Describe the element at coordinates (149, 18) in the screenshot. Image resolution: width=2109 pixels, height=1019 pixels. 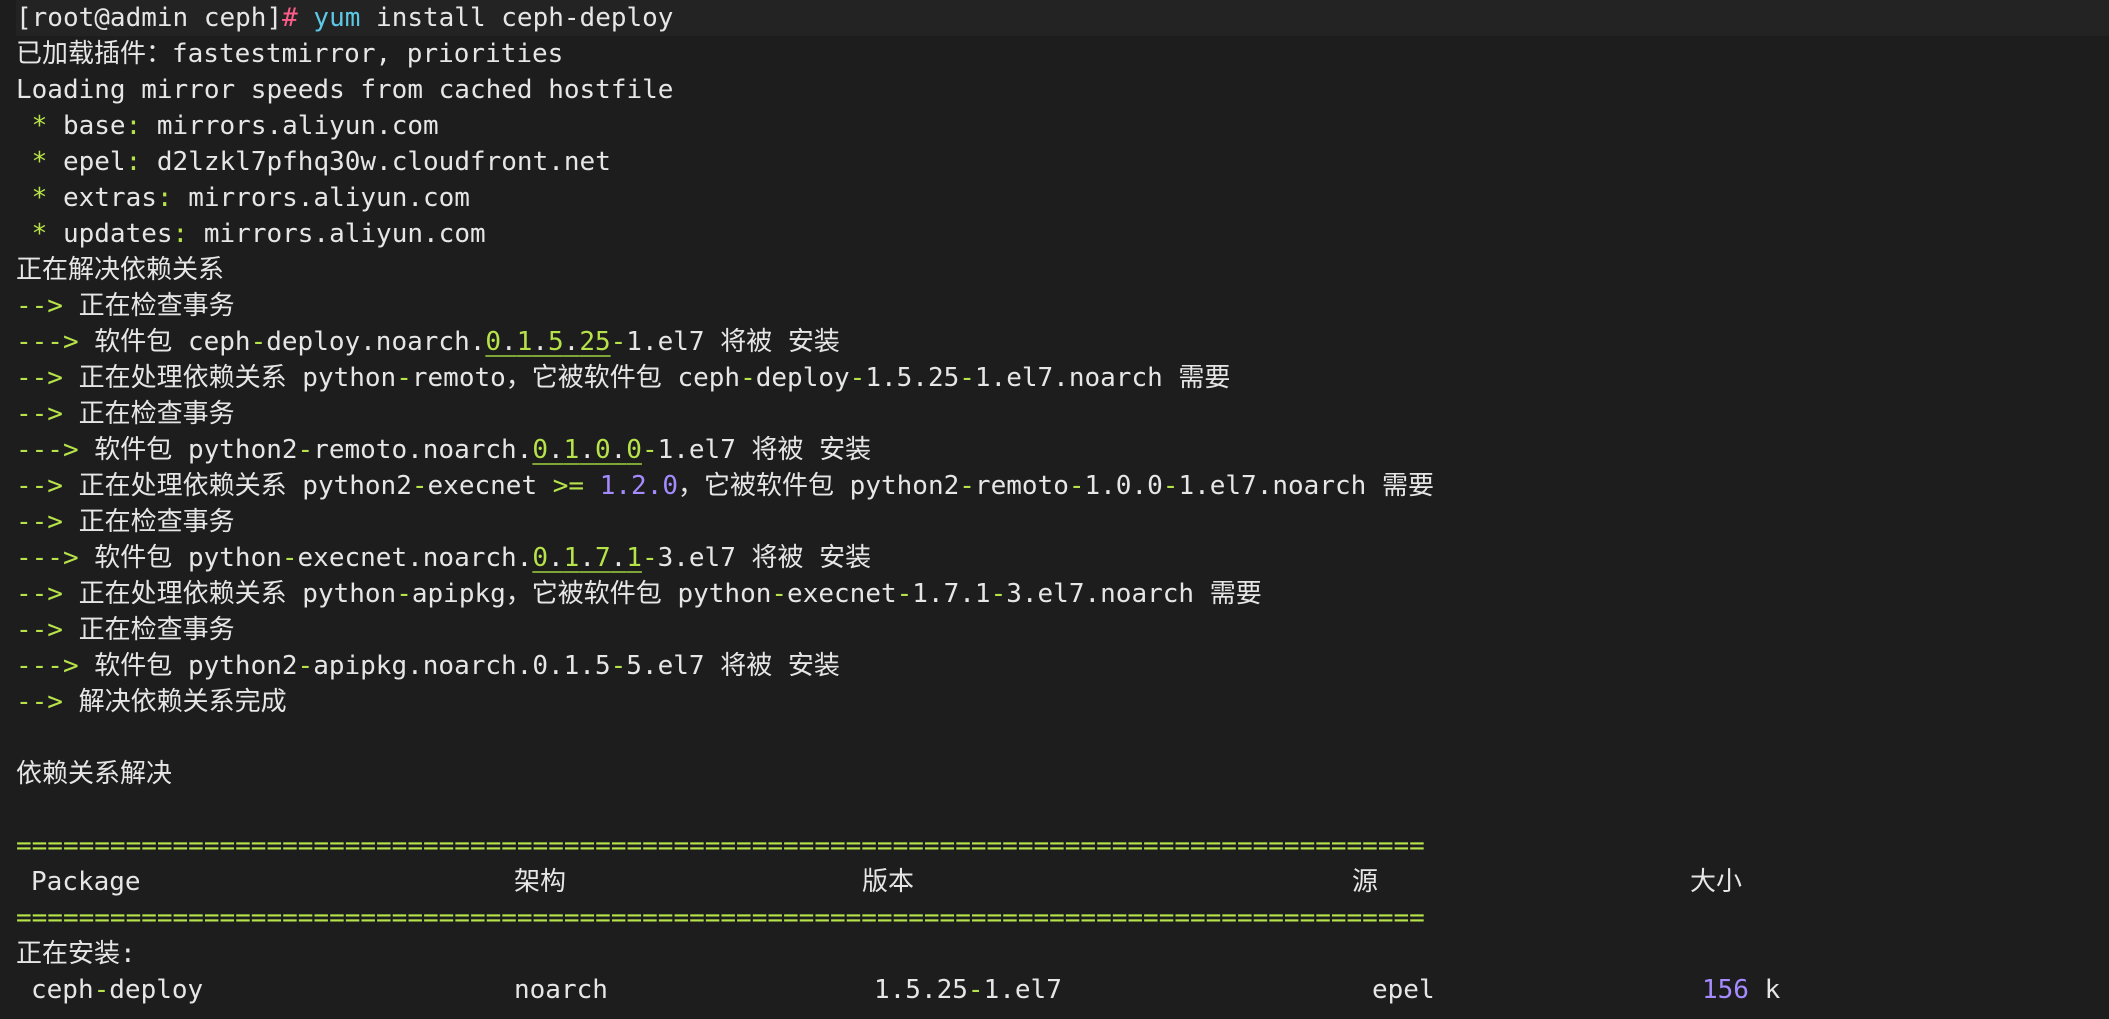
I see `prompt-user-host: [root@admin ceph]` at that location.